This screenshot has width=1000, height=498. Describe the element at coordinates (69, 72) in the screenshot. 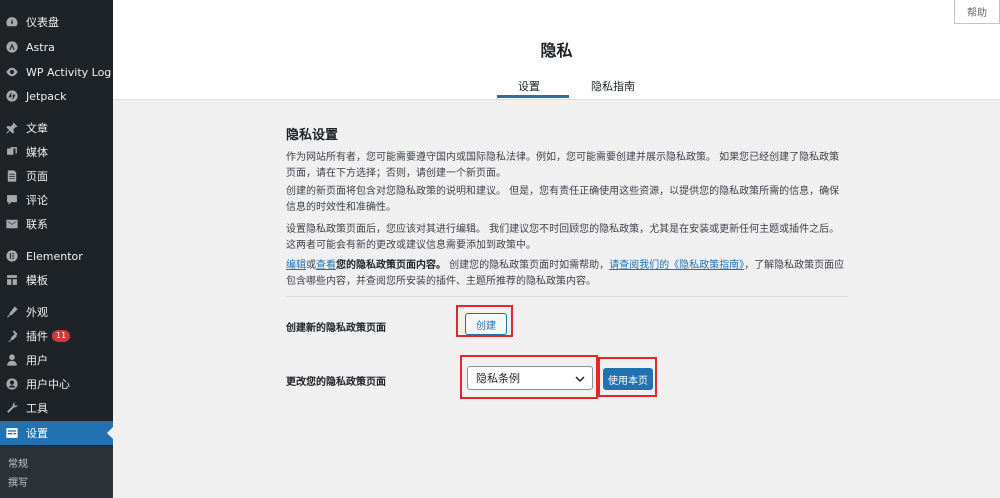

I see `sidebar-item-label: WP Activity Log` at that location.